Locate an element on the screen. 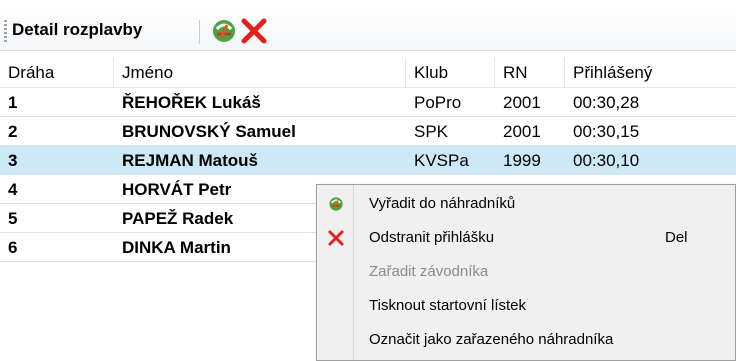 Image resolution: width=736 pixels, height=361 pixels. toolbar-separator is located at coordinates (199, 32).